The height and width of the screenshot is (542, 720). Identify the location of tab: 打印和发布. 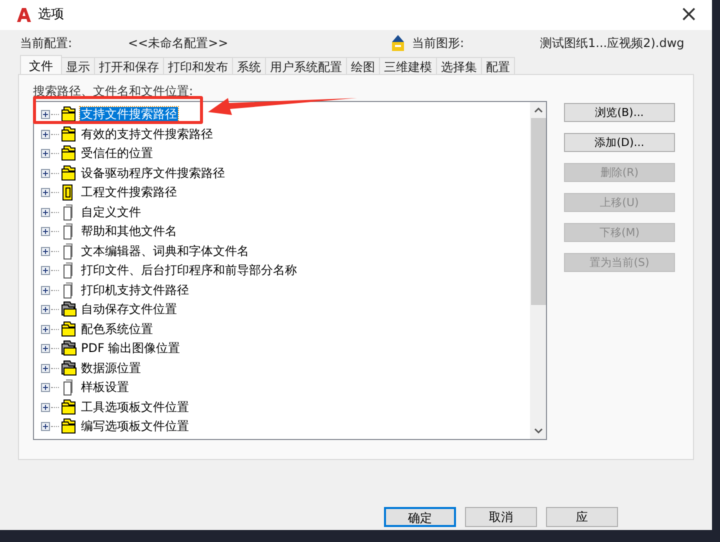
(198, 65).